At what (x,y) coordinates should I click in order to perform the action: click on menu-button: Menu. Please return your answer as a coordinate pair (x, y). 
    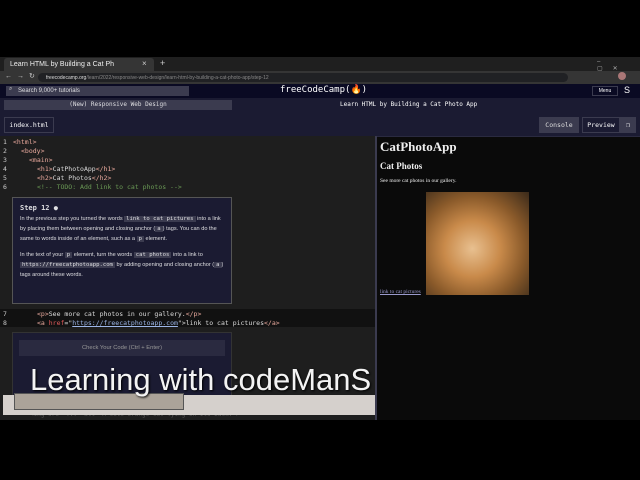
    Looking at the image, I should click on (605, 91).